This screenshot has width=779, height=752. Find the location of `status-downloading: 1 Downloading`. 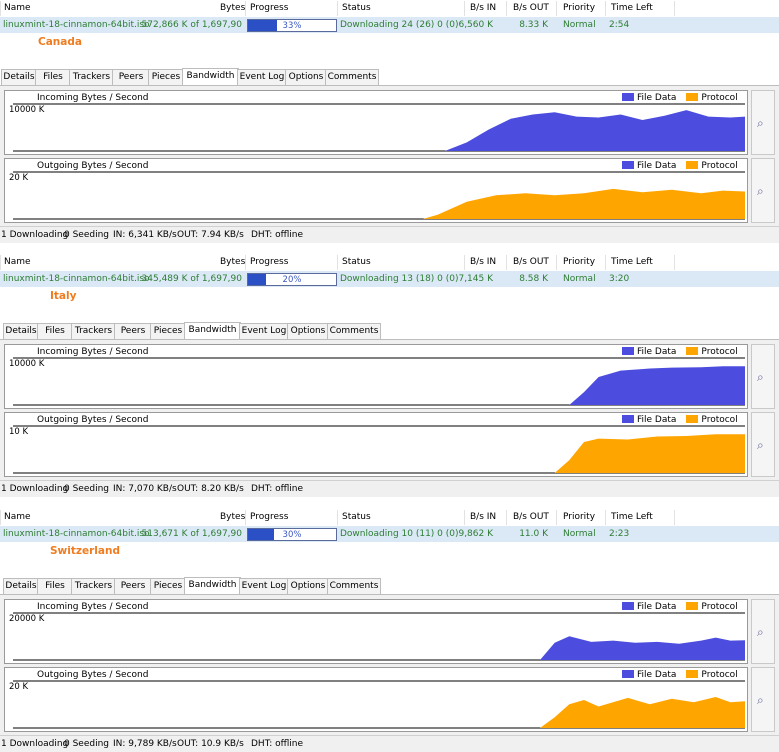

status-downloading: 1 Downloading is located at coordinates (35, 744).